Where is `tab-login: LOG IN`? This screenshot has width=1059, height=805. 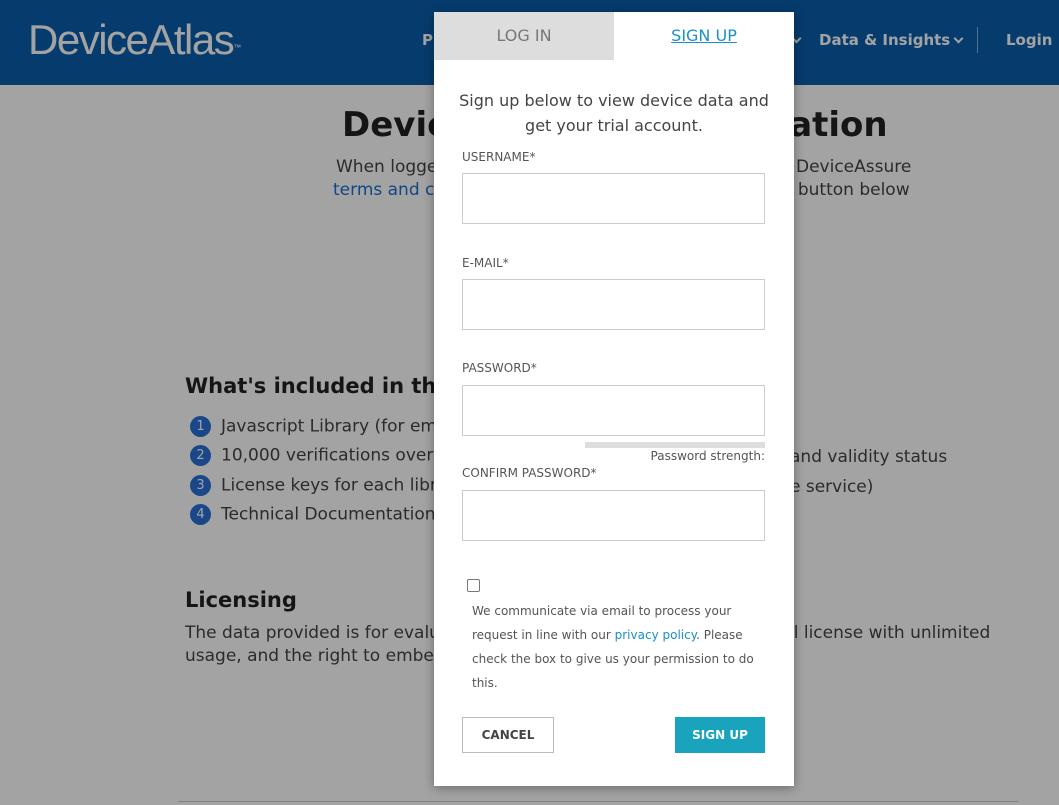 tab-login: LOG IN is located at coordinates (524, 36).